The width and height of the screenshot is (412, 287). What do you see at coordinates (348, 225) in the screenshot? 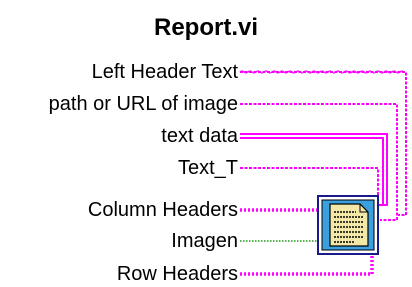
I see `report-document-icon` at bounding box center [348, 225].